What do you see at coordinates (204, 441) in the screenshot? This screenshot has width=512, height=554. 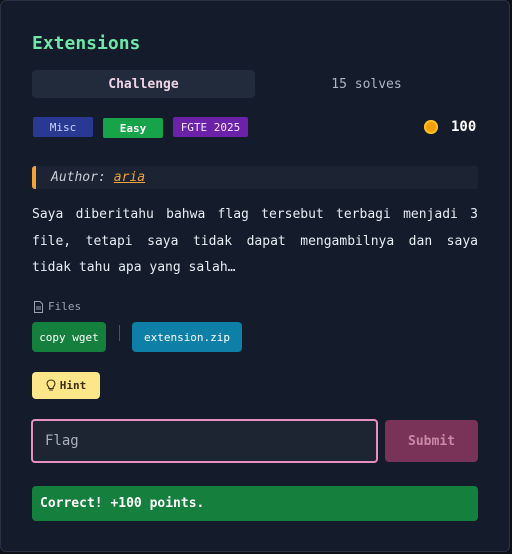 I see `flag-input` at bounding box center [204, 441].